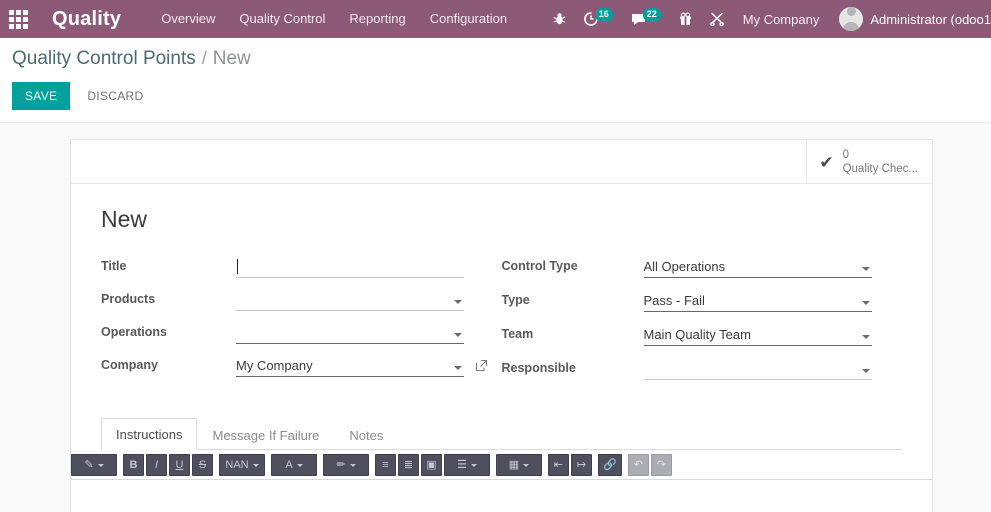 This screenshot has width=991, height=512. I want to click on link-button: 🔗, so click(610, 465).